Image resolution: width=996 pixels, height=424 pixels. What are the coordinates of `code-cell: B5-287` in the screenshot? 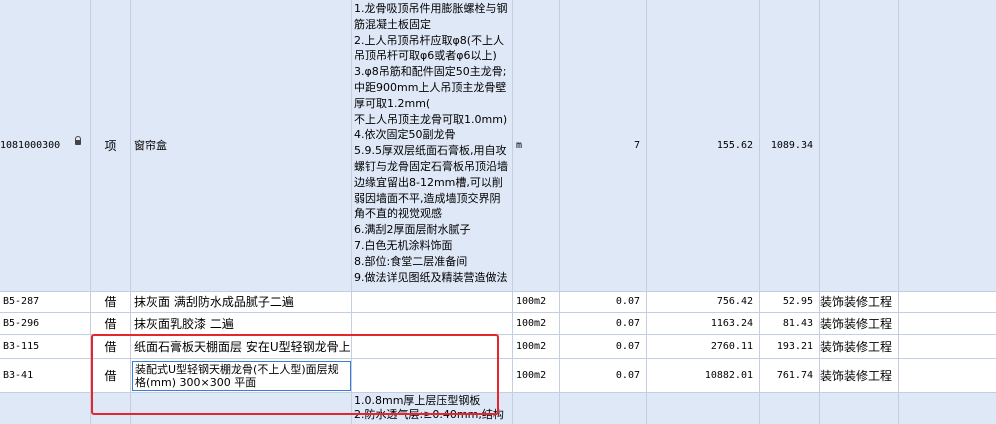 It's located at (45, 302).